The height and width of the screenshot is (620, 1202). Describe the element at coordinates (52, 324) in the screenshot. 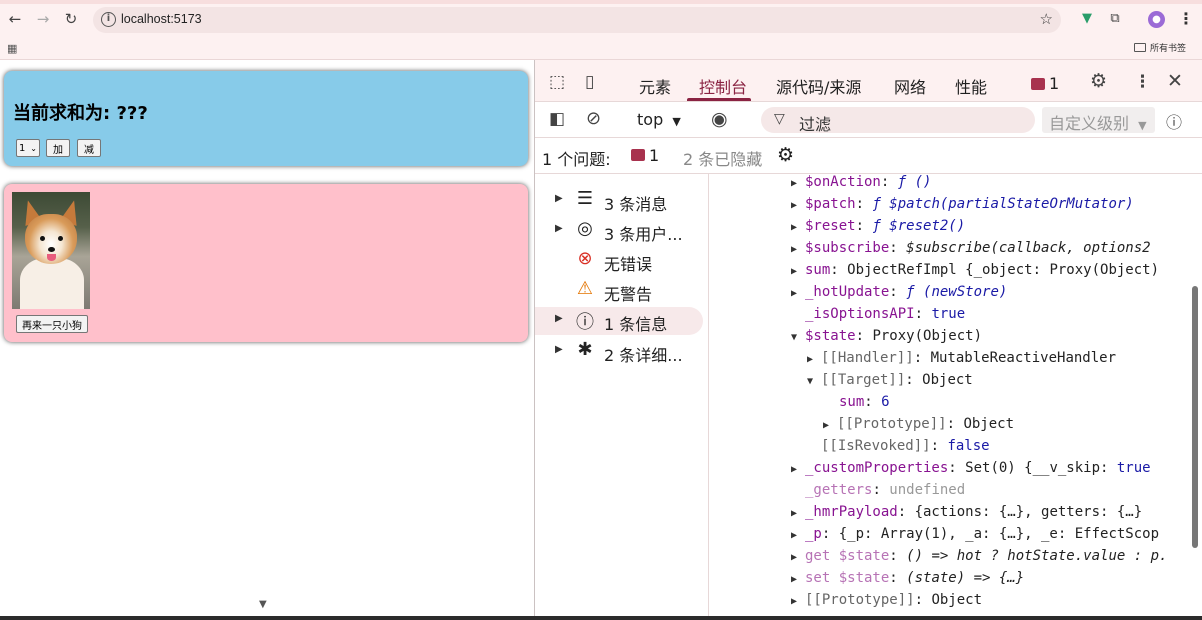

I see `another-dog-button: 再来一只小狗` at that location.